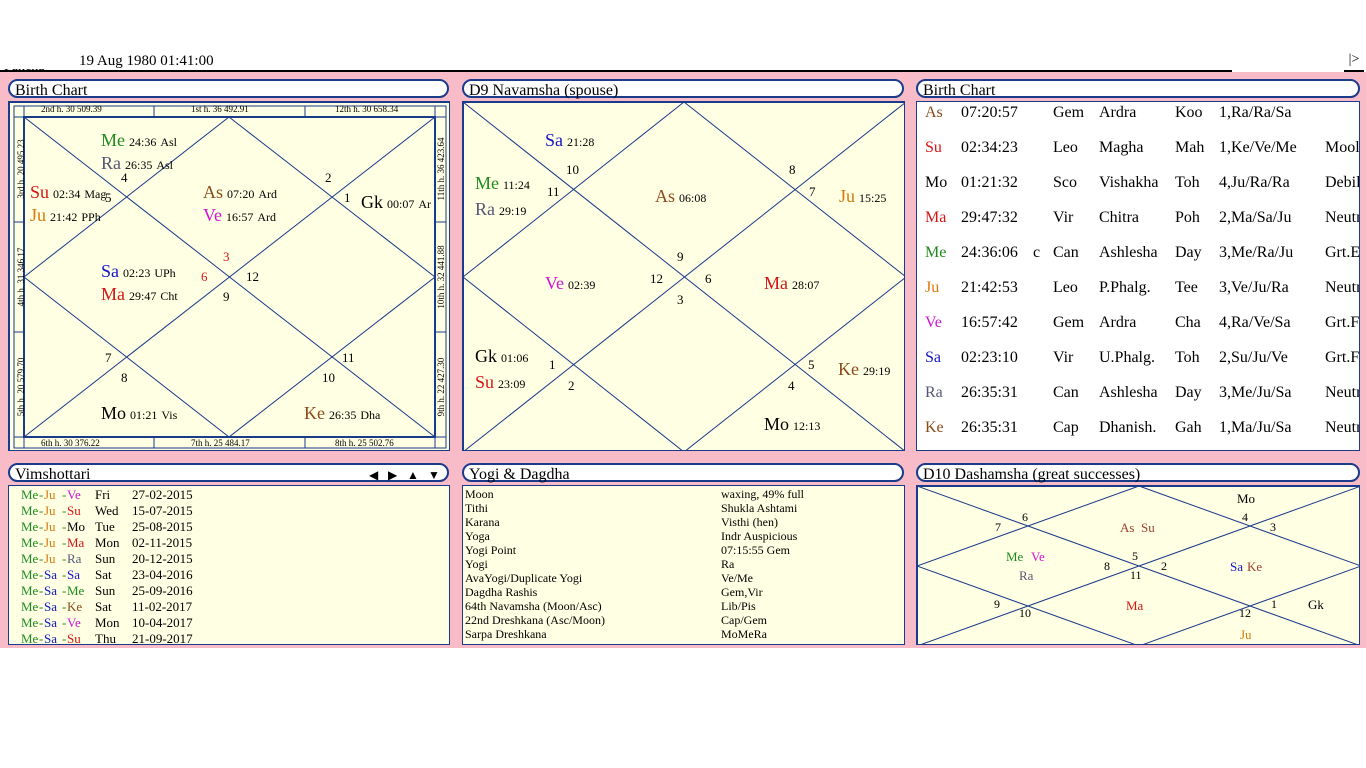  What do you see at coordinates (367, 109) in the screenshot?
I see `house-strength-12: 12th h. 30 658.34` at bounding box center [367, 109].